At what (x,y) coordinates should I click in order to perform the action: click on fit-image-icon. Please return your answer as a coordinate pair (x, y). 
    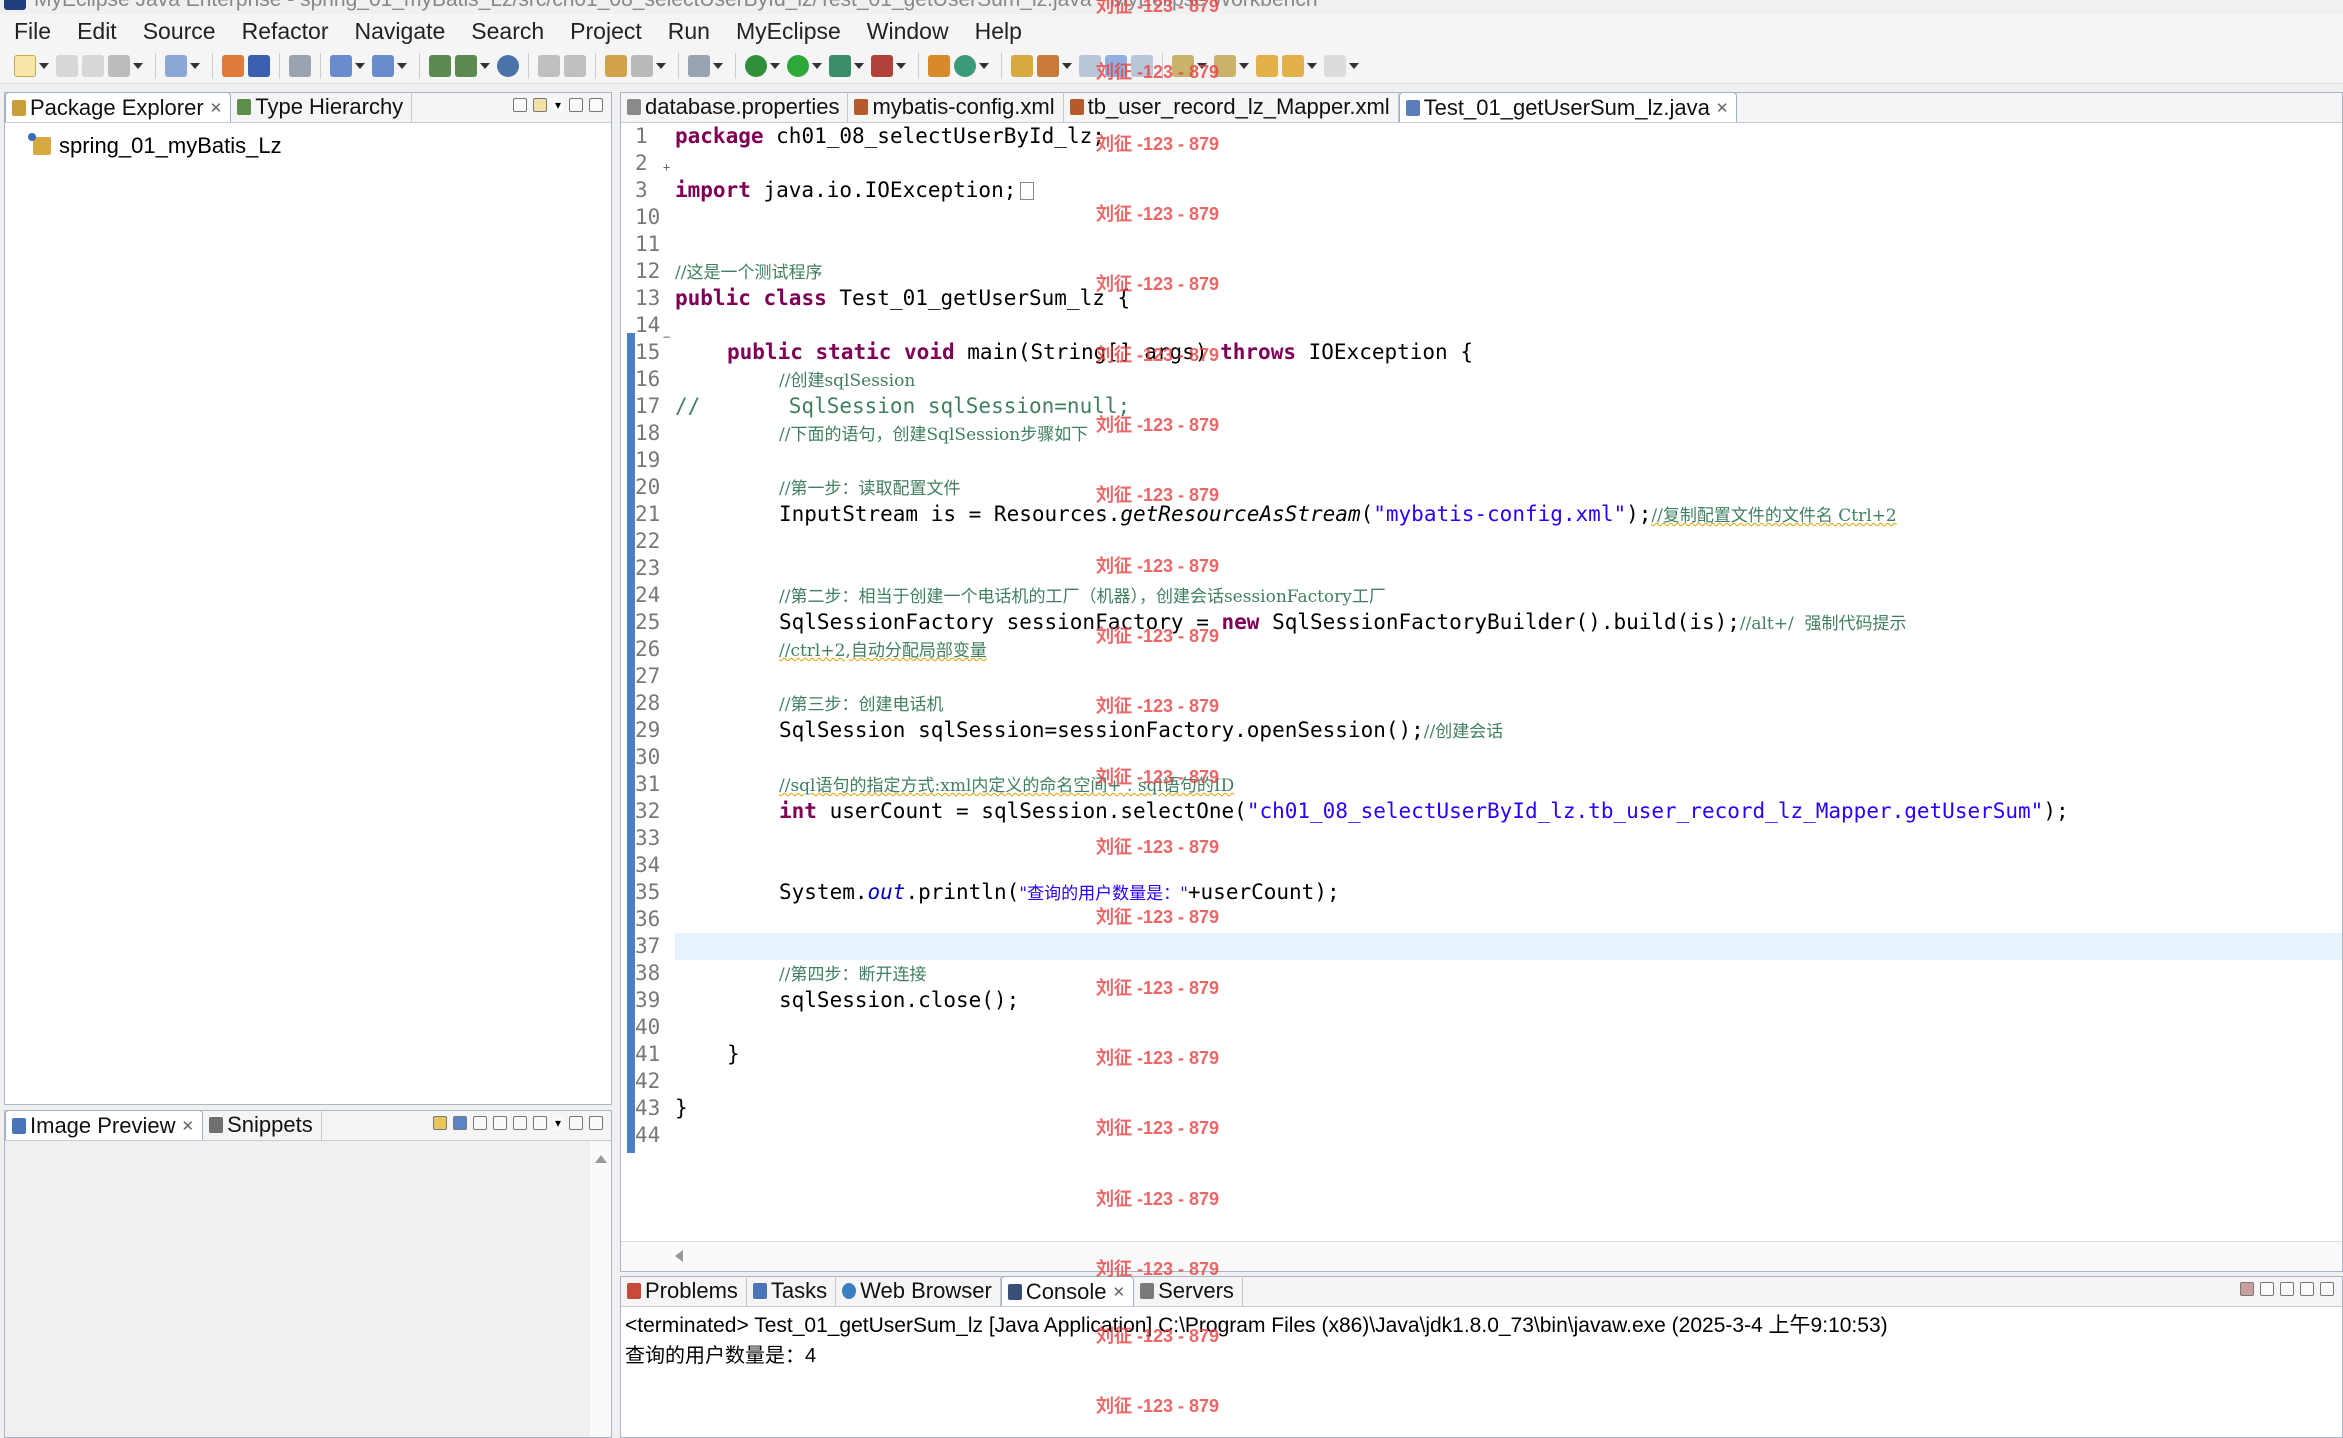
    Looking at the image, I should click on (460, 1123).